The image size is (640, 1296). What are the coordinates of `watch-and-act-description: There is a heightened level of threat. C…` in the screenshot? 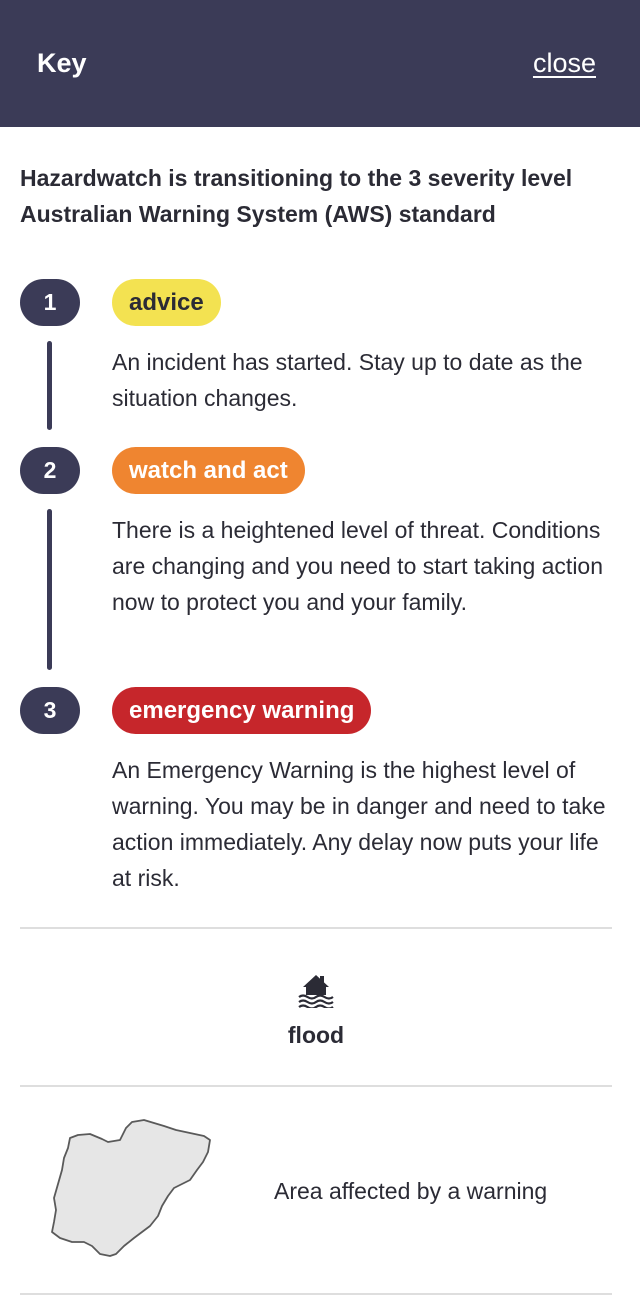 It's located at (358, 566).